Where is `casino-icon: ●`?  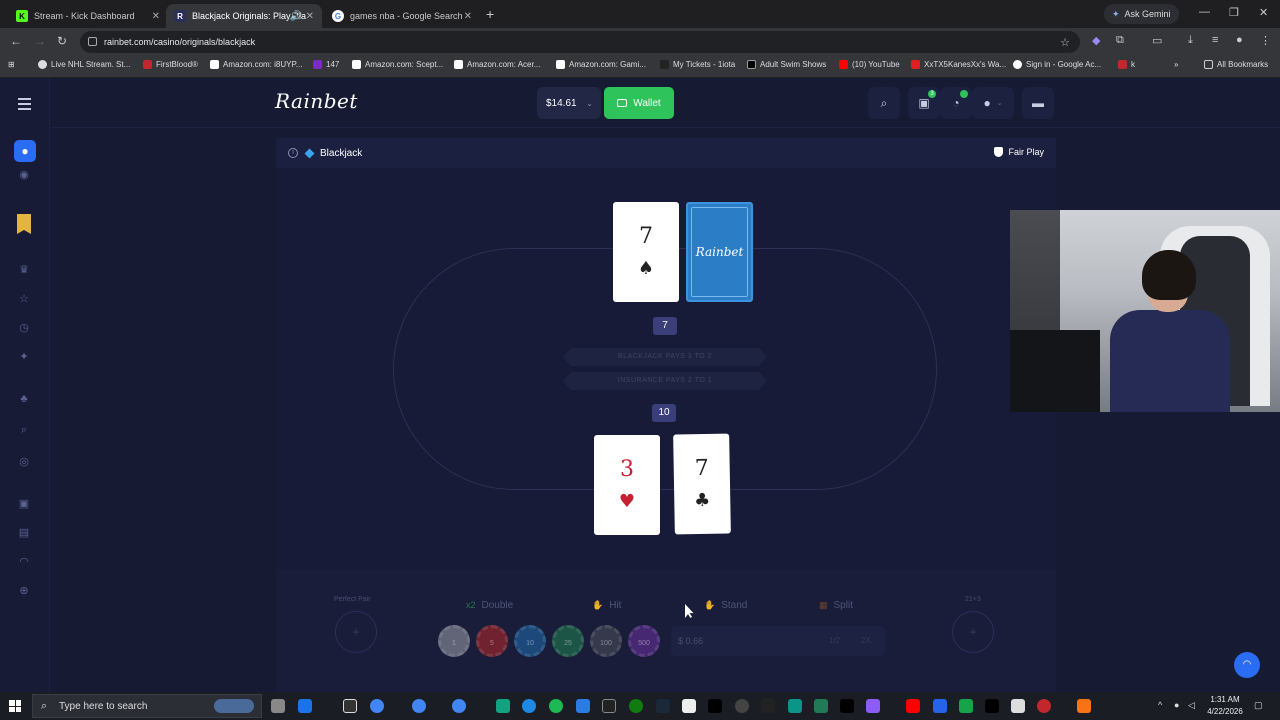
casino-icon: ● is located at coordinates (25, 151).